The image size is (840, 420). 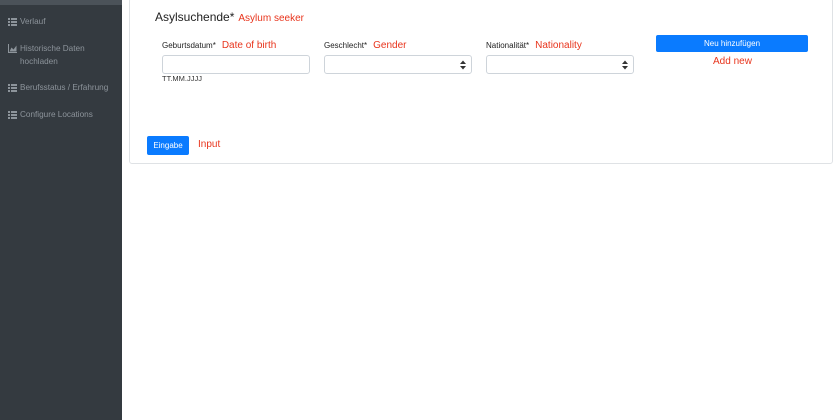 I want to click on sidebar-item-label: Berufsstatus / Erfahrung, so click(x=64, y=87).